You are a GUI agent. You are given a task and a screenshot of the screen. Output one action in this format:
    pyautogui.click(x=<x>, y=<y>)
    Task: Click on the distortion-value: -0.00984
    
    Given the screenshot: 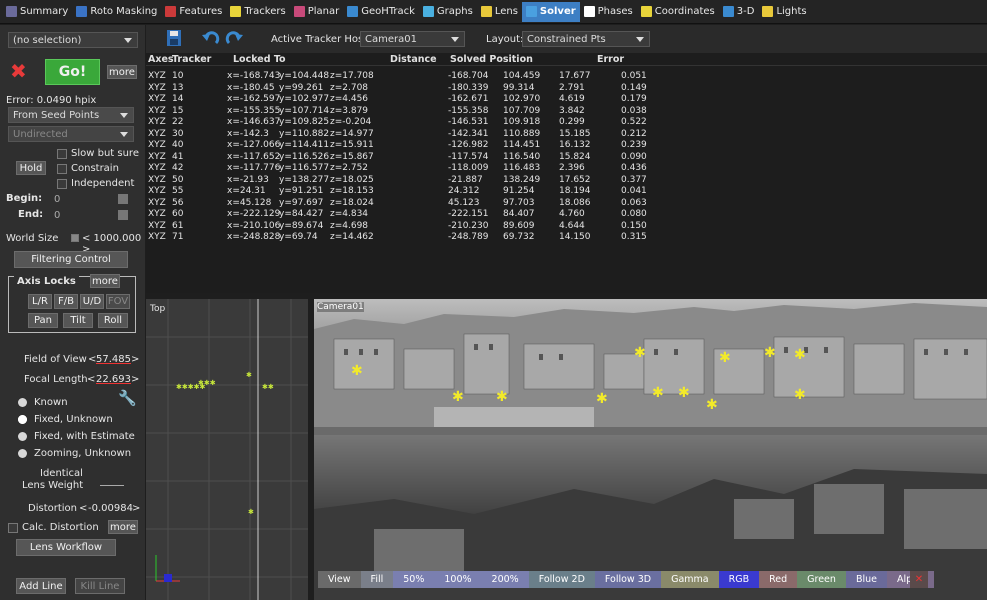 What is the action you would take?
    pyautogui.click(x=110, y=508)
    